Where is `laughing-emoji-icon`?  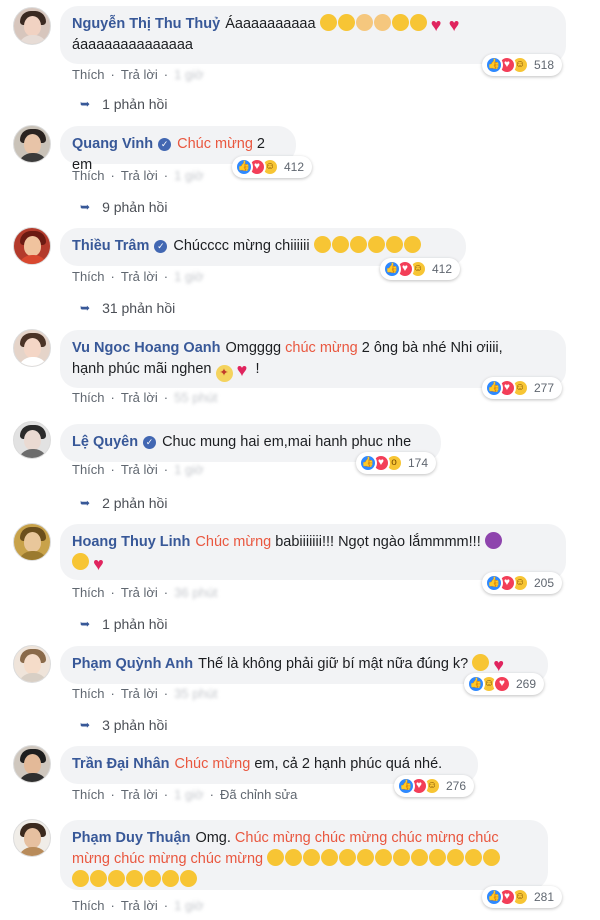 laughing-emoji-icon is located at coordinates (346, 22).